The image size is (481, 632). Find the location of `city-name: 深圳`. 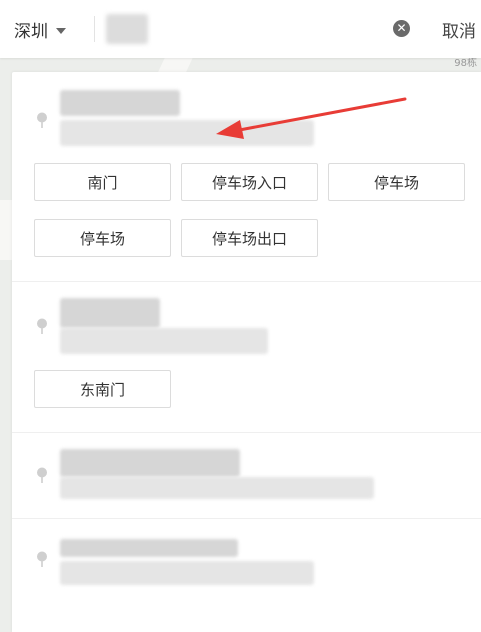

city-name: 深圳 is located at coordinates (31, 32).